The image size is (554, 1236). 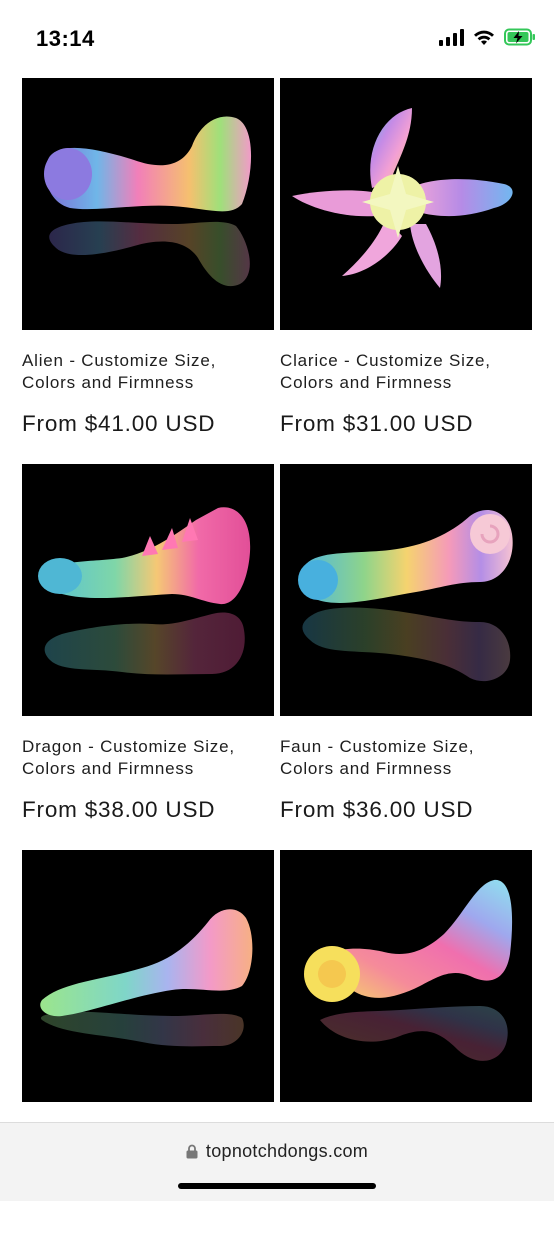 I want to click on wifi-icon, so click(x=484, y=37).